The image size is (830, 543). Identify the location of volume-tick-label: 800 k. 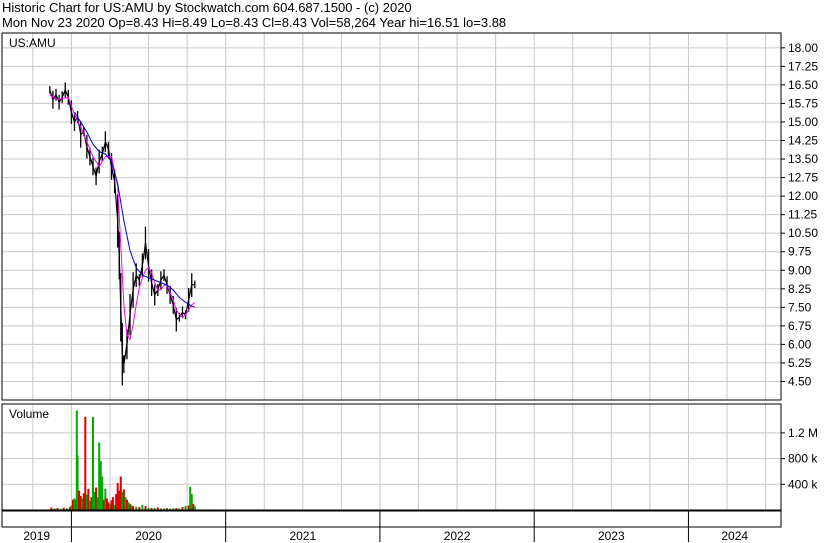
(803, 459).